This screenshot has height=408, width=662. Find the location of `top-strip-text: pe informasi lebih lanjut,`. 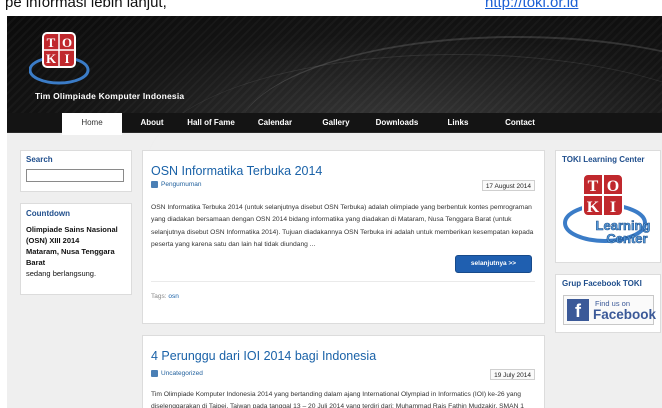

top-strip-text: pe informasi lebih lanjut, is located at coordinates (86, 5).